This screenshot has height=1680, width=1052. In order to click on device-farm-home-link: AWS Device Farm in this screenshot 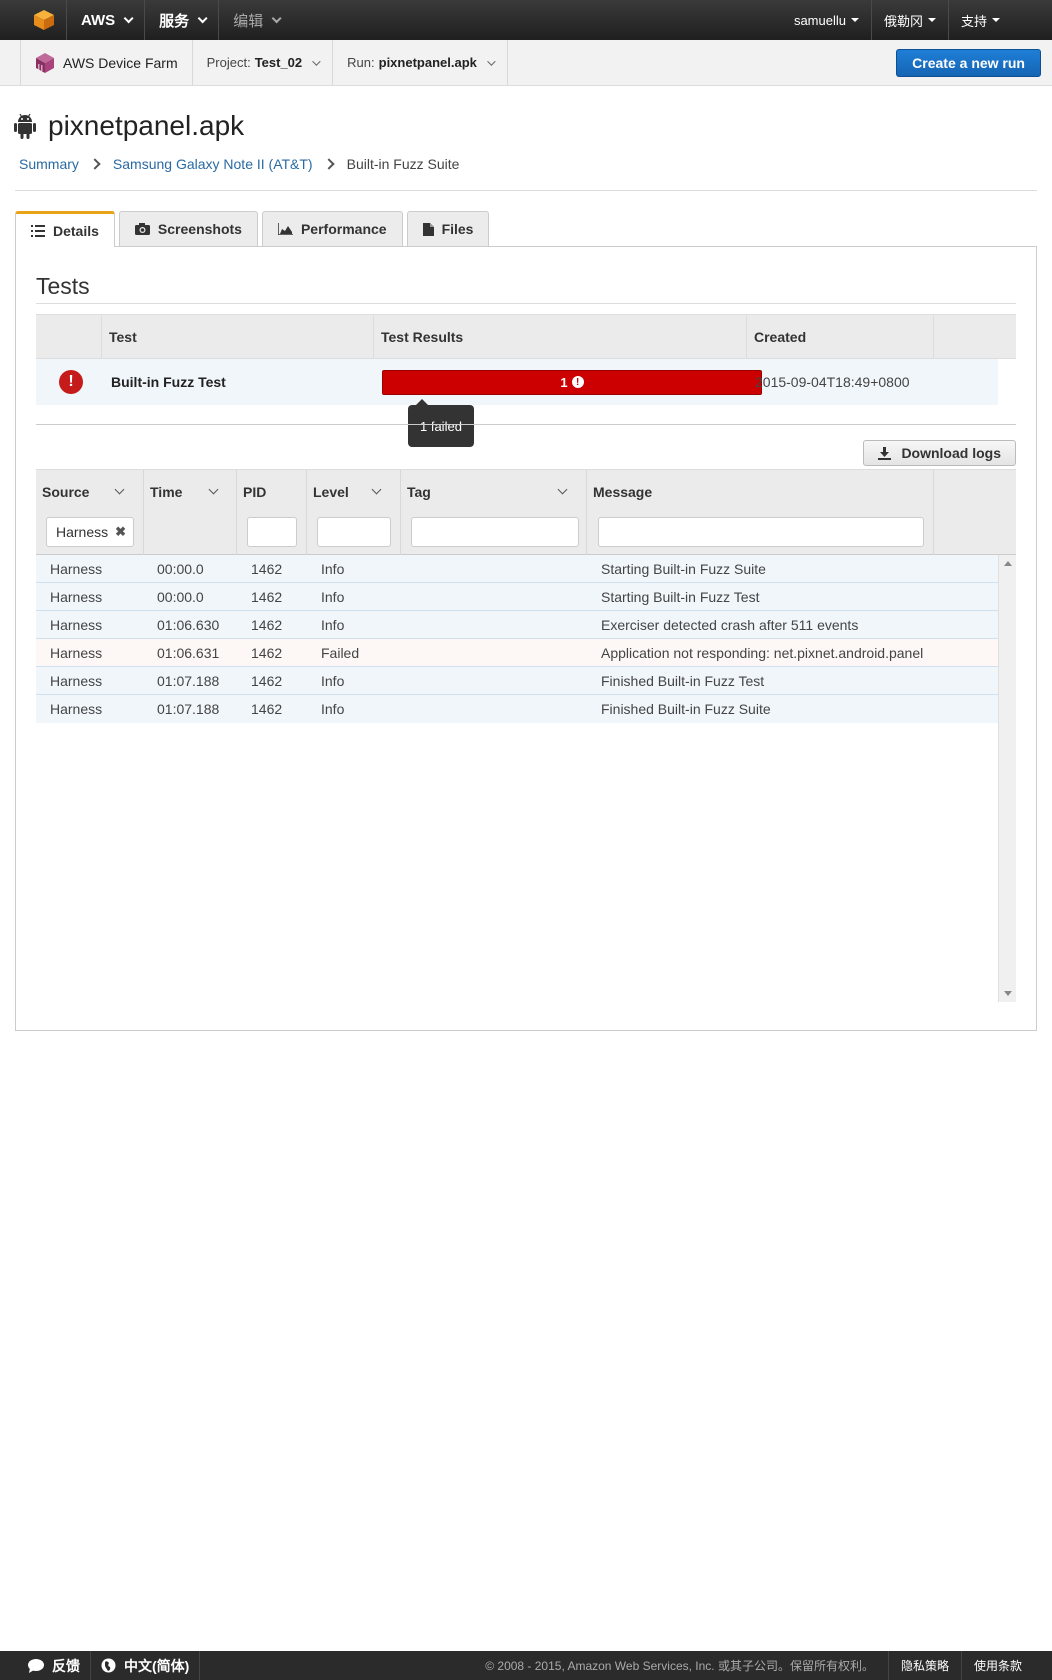, I will do `click(106, 62)`.